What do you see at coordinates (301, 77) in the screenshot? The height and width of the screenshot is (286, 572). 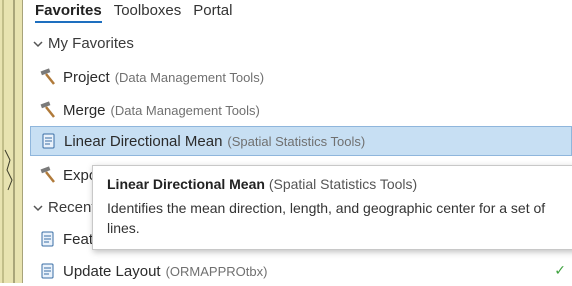 I see `list-item-project: Project (Data Management Tools)` at bounding box center [301, 77].